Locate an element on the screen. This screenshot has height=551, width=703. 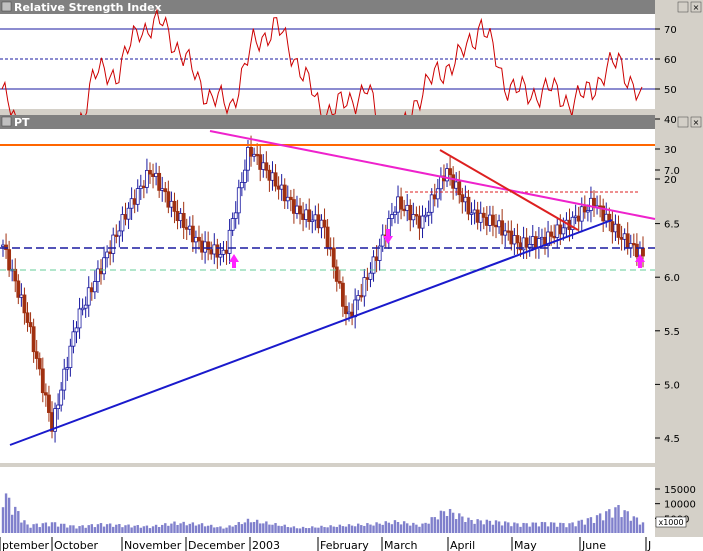
rsi-minimize-button is located at coordinates (683, 7).